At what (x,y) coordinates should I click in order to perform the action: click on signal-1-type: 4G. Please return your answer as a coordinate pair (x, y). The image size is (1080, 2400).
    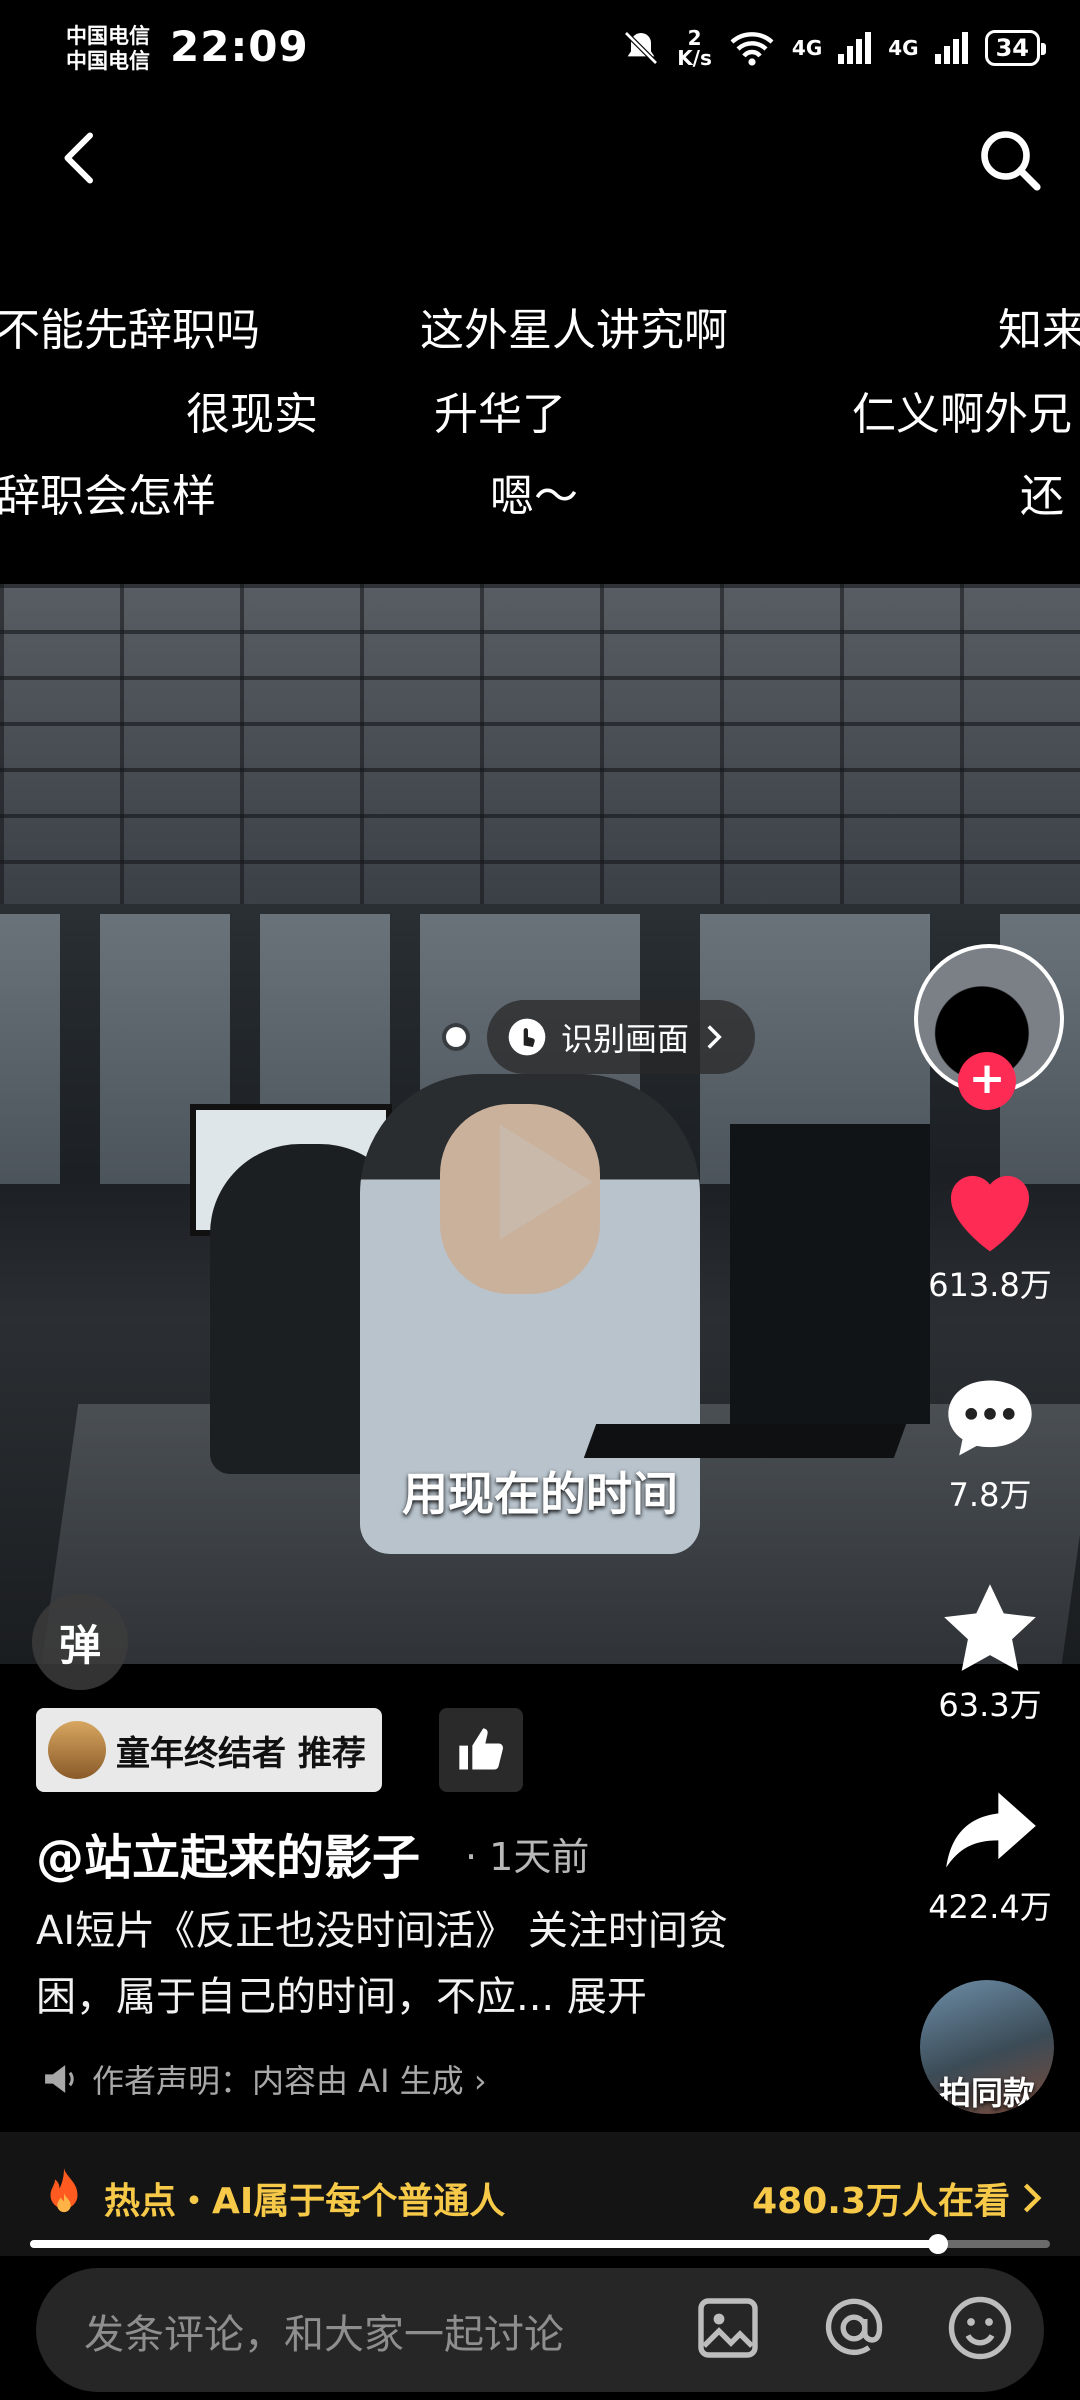
    Looking at the image, I should click on (807, 48).